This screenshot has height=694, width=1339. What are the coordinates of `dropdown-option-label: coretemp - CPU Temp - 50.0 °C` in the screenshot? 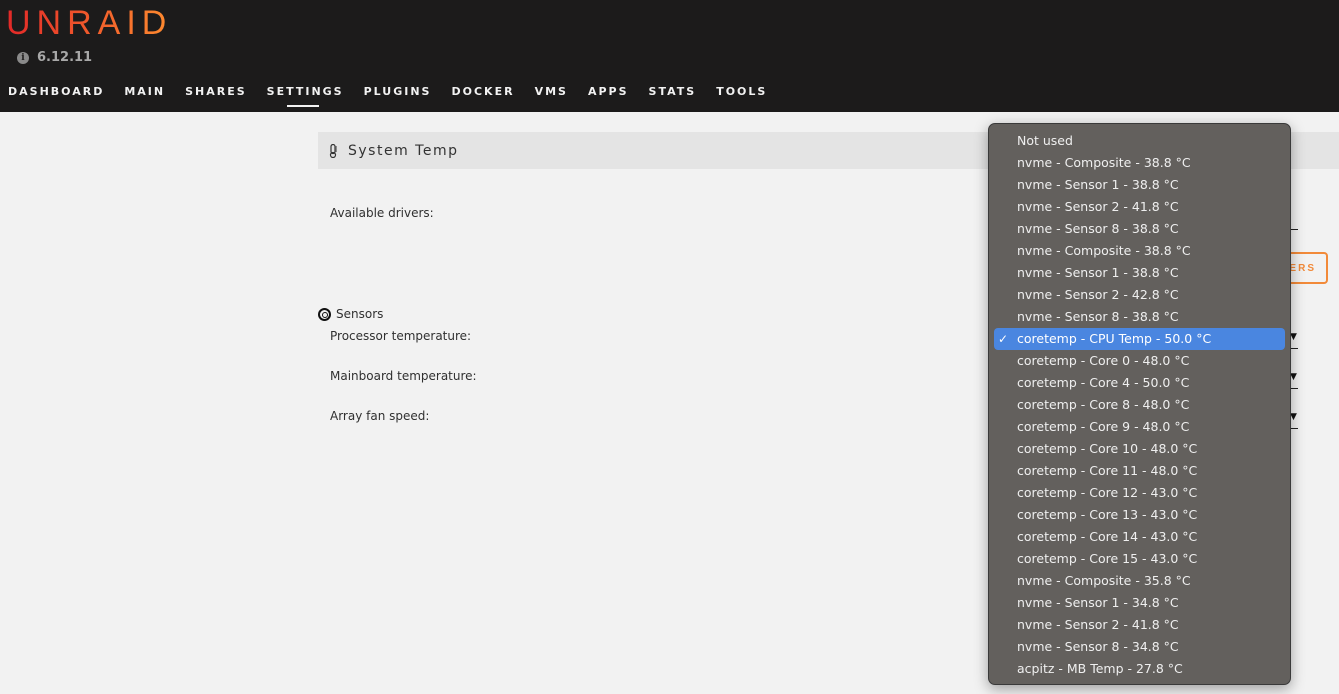 It's located at (1114, 338).